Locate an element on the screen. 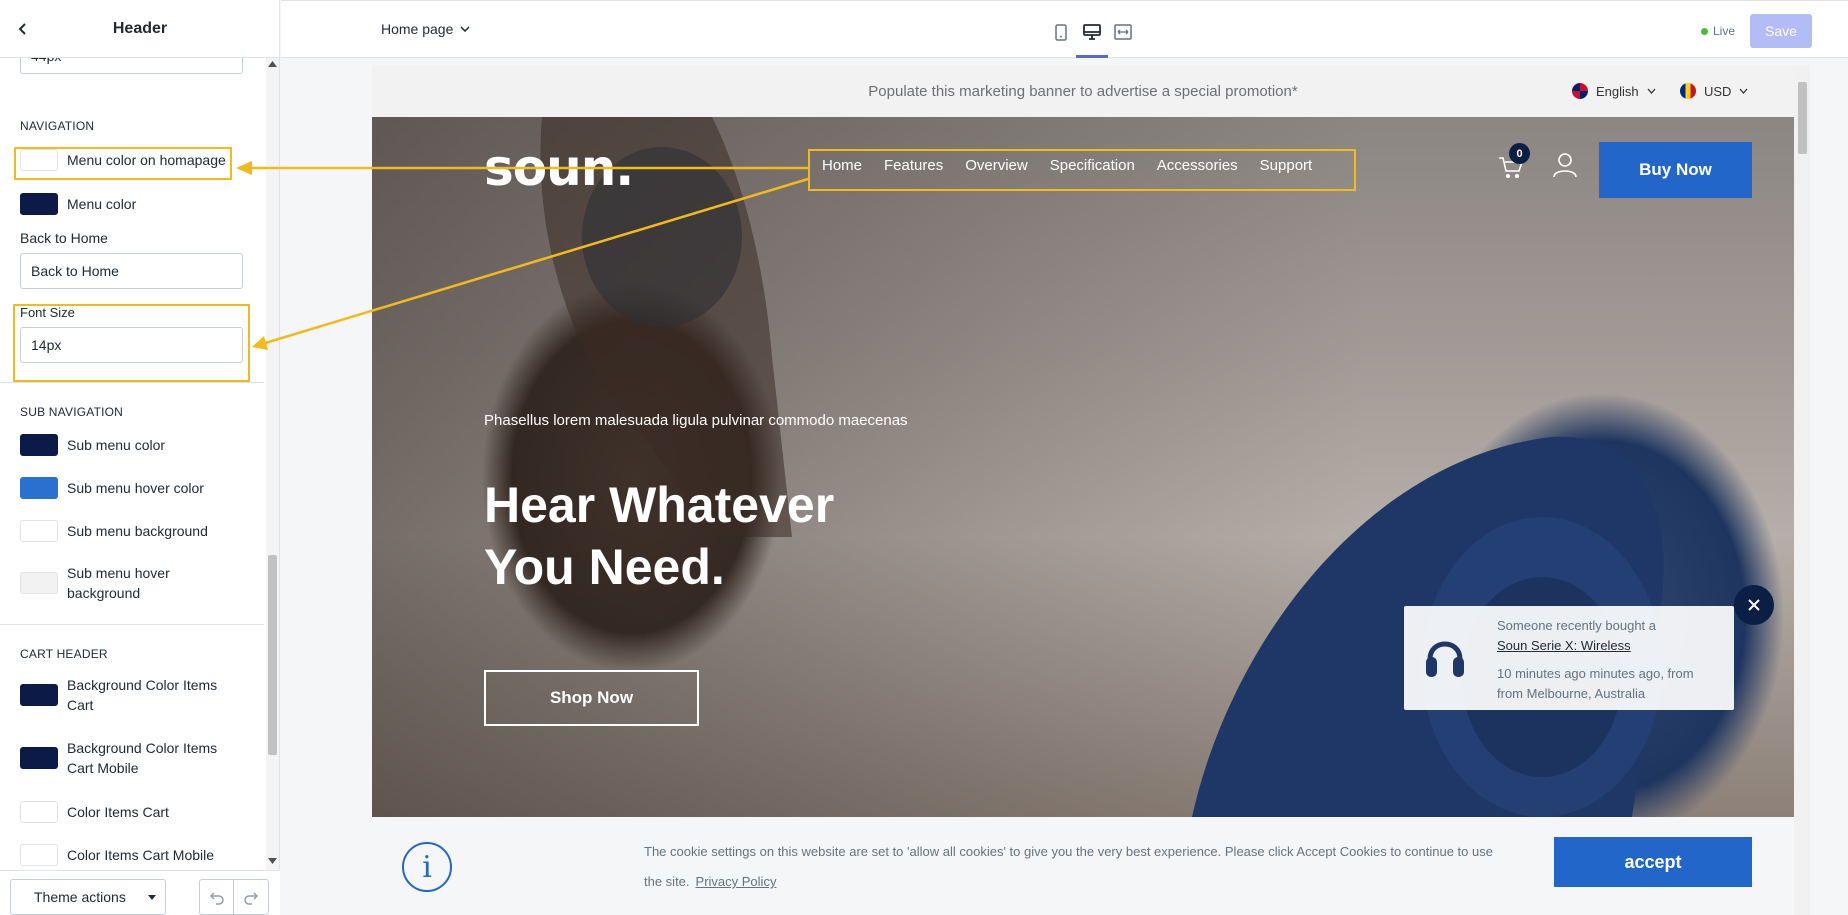  accept-cookies-button: accept is located at coordinates (1653, 862).